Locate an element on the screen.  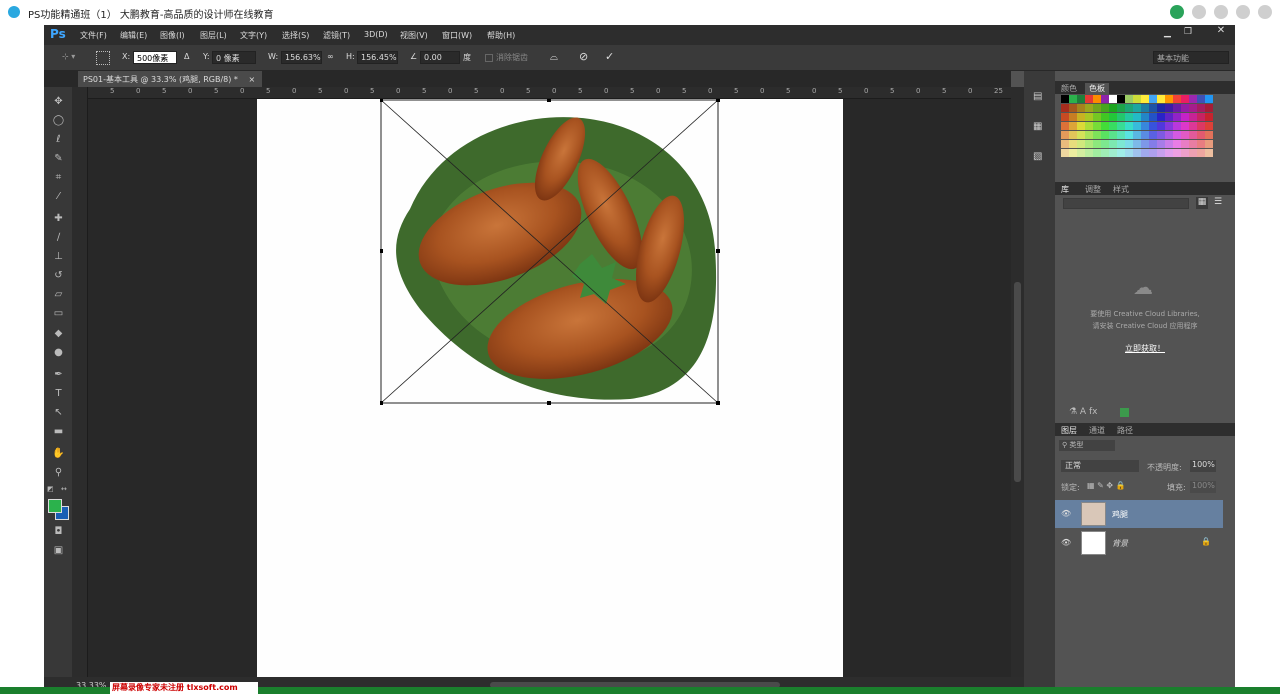
library-footer-icons: ⚗ A fx is located at coordinates (1083, 412).